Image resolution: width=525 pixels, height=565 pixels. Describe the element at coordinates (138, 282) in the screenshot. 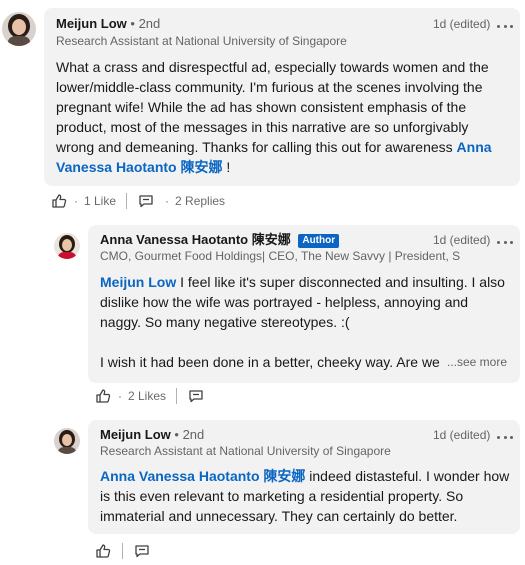

I see `mention-link: Meijun Low` at that location.